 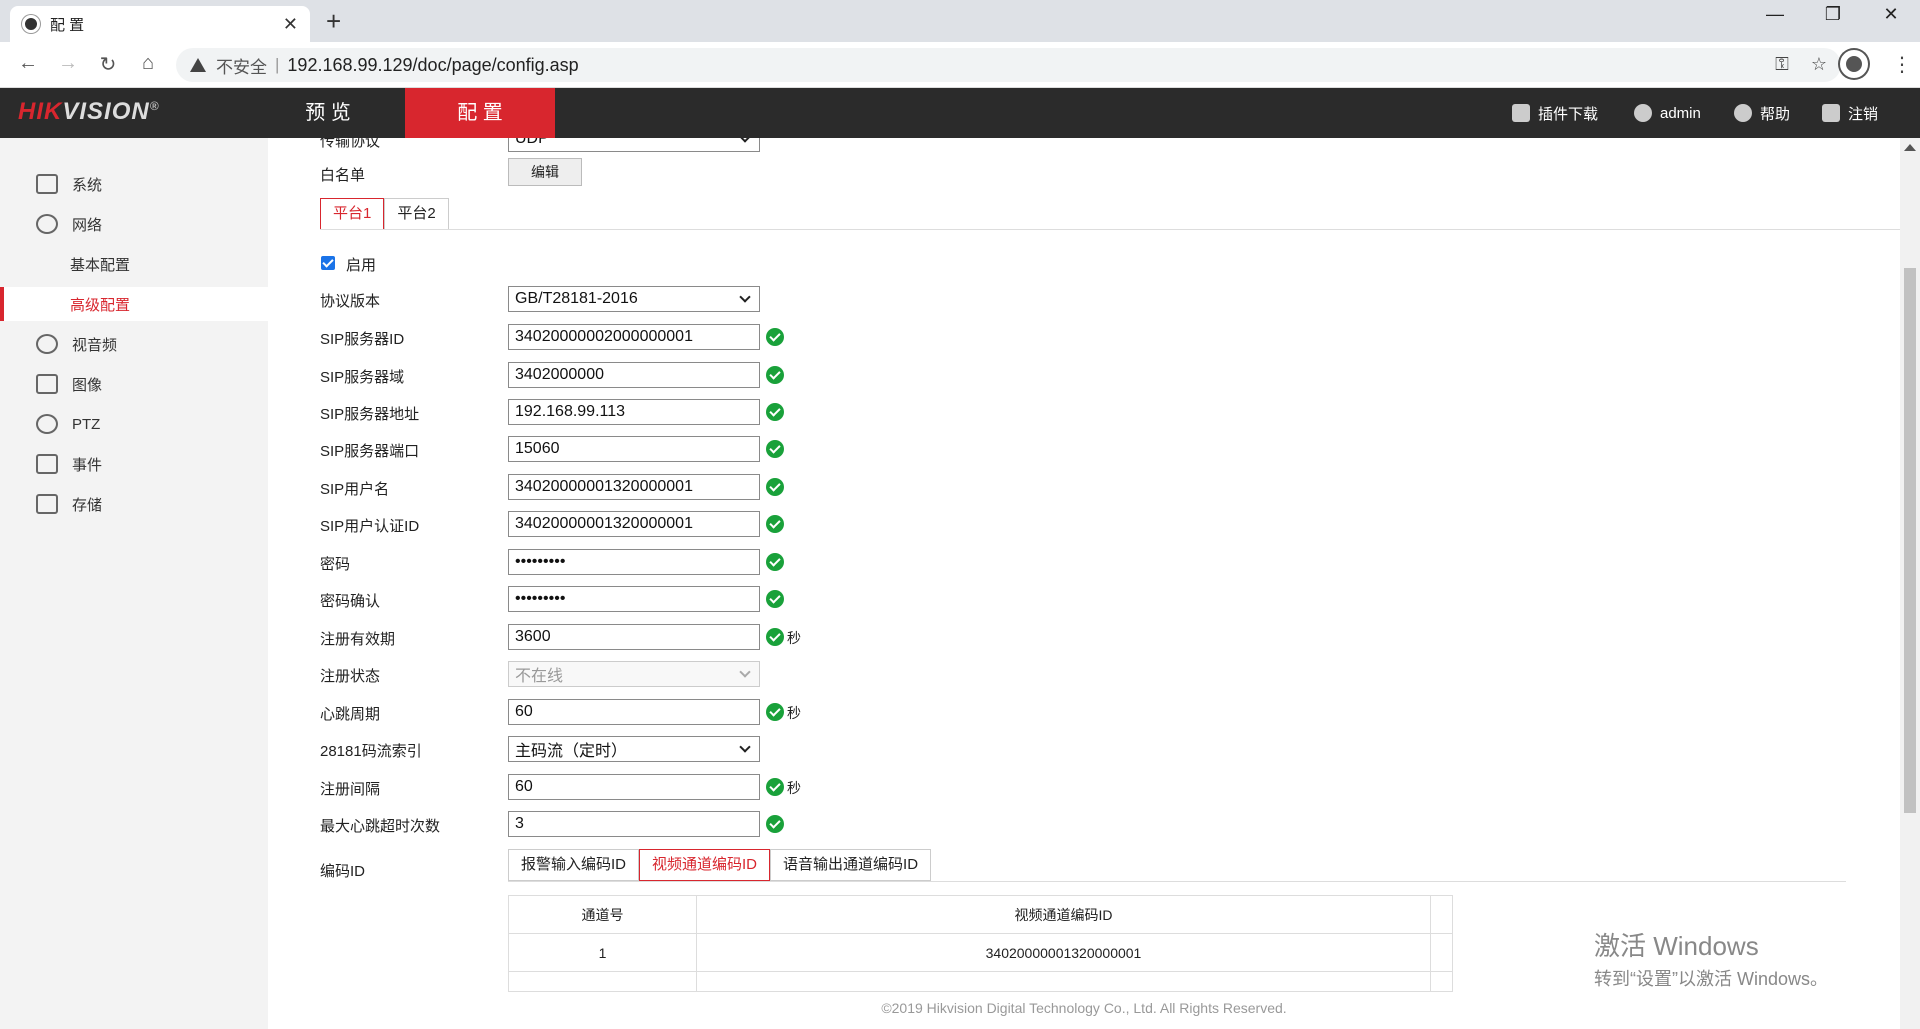 I want to click on app-header: HIKVISION® 预 览 配 置 插件下载 admin 帮助 注销, so click(x=960, y=113).